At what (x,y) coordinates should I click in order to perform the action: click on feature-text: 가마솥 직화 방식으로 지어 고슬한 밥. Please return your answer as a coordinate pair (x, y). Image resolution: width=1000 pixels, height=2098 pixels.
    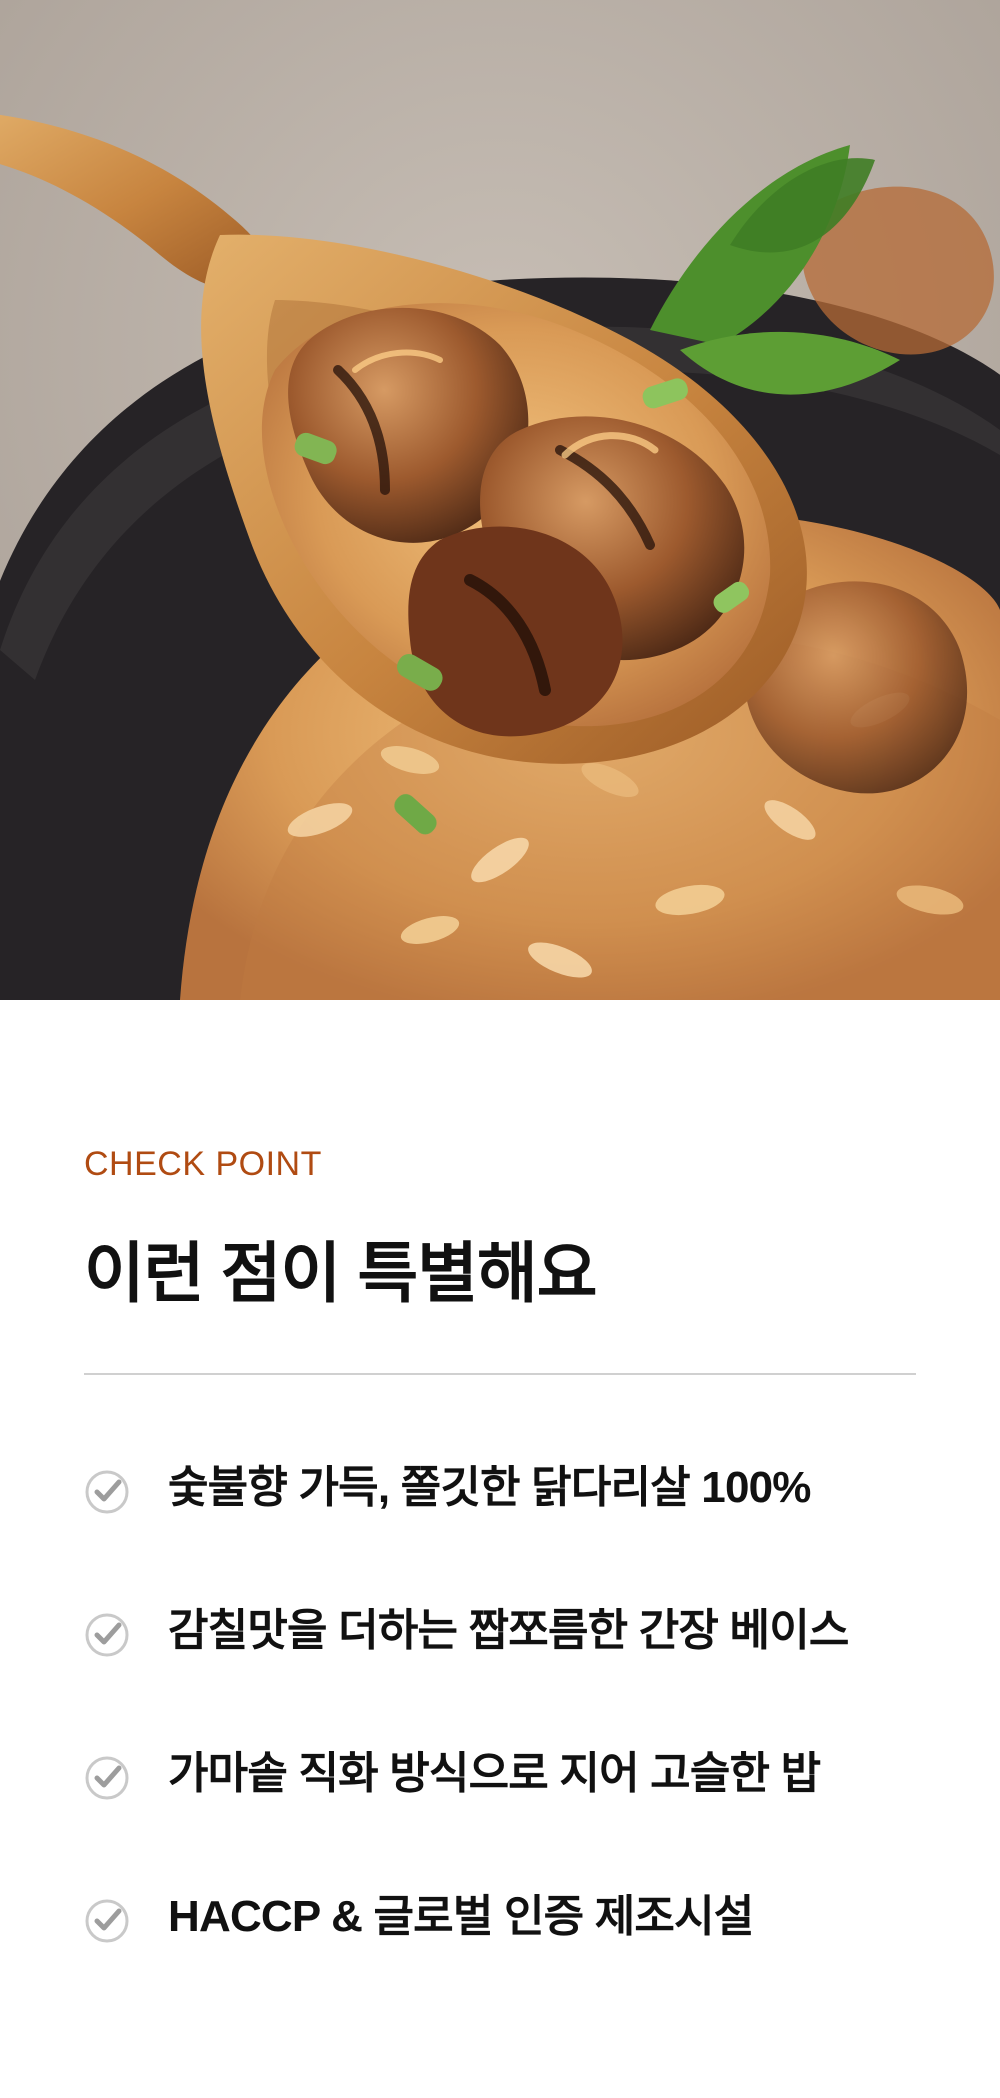
    Looking at the image, I should click on (494, 1773).